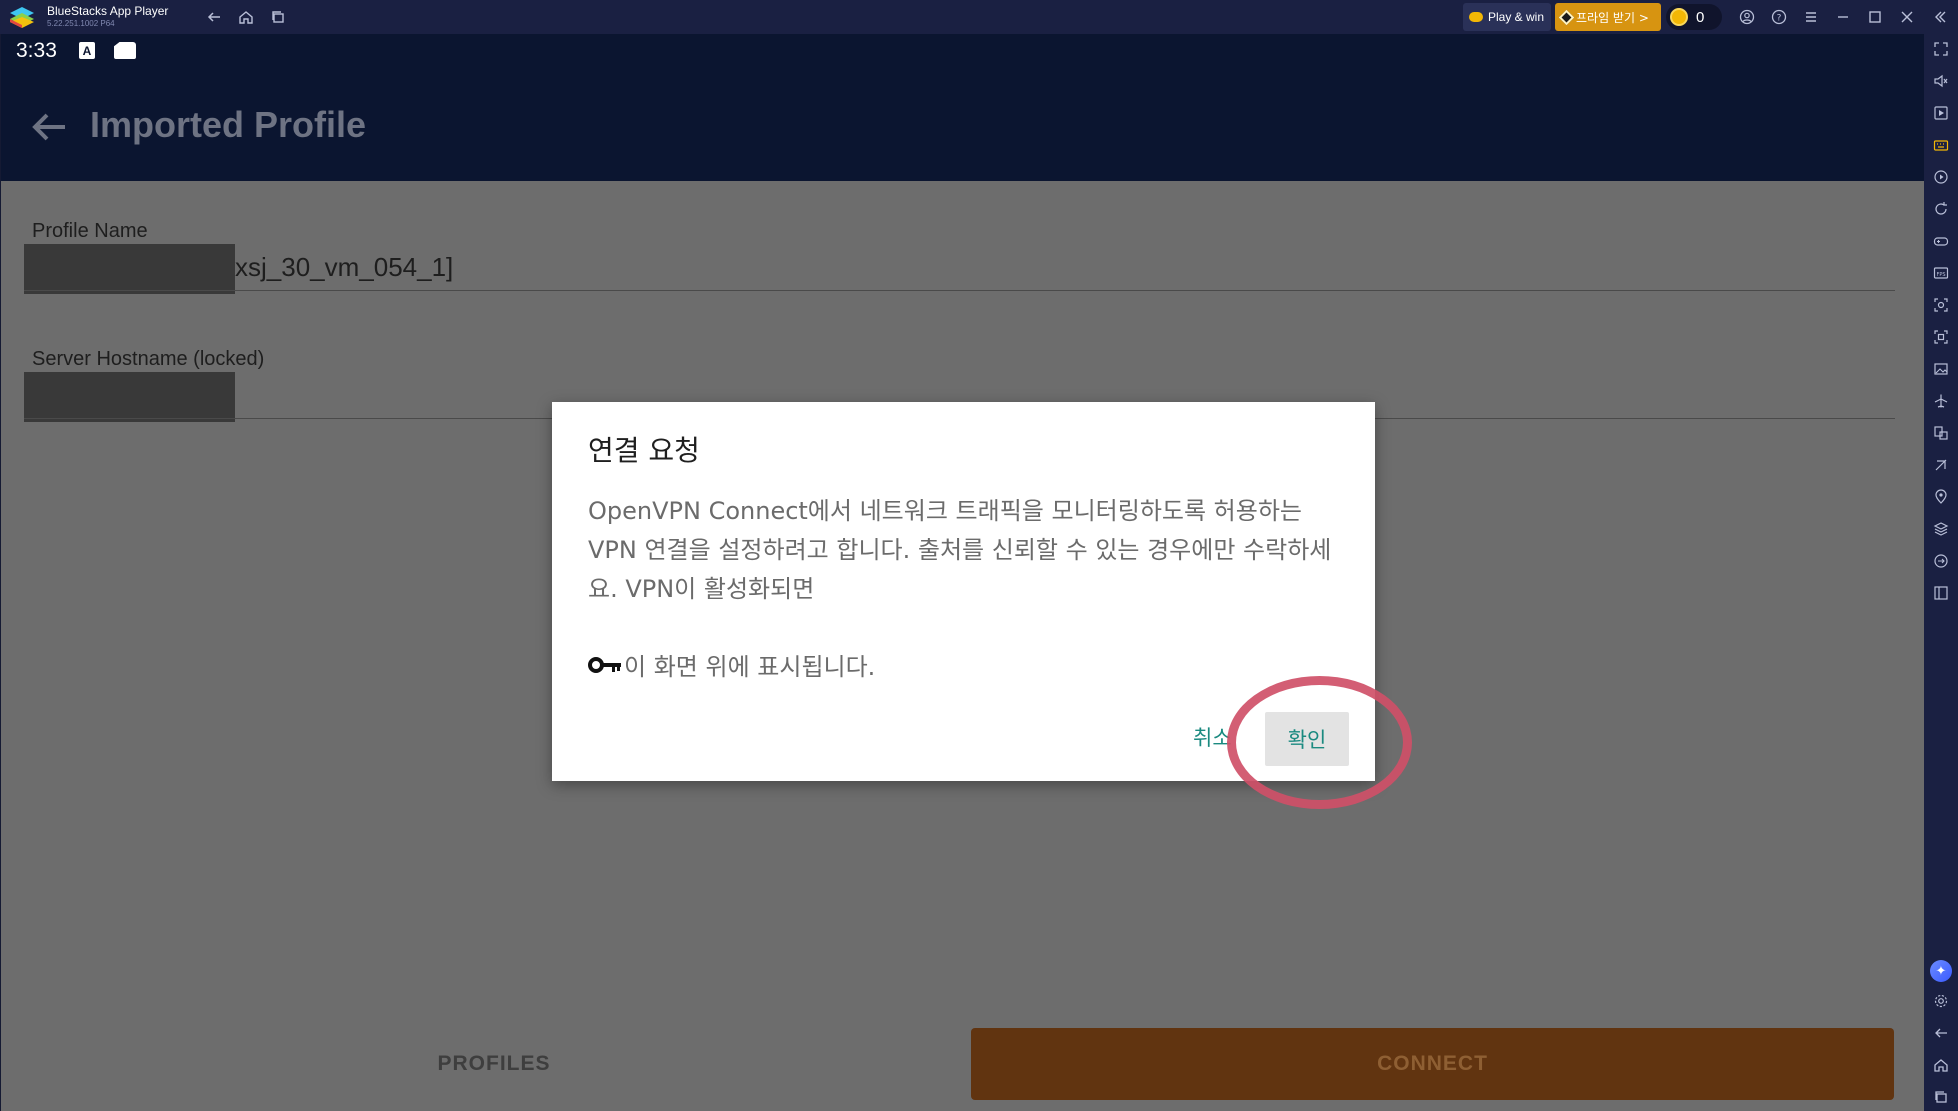  I want to click on sidebar-toggle-icon, so click(1941, 593).